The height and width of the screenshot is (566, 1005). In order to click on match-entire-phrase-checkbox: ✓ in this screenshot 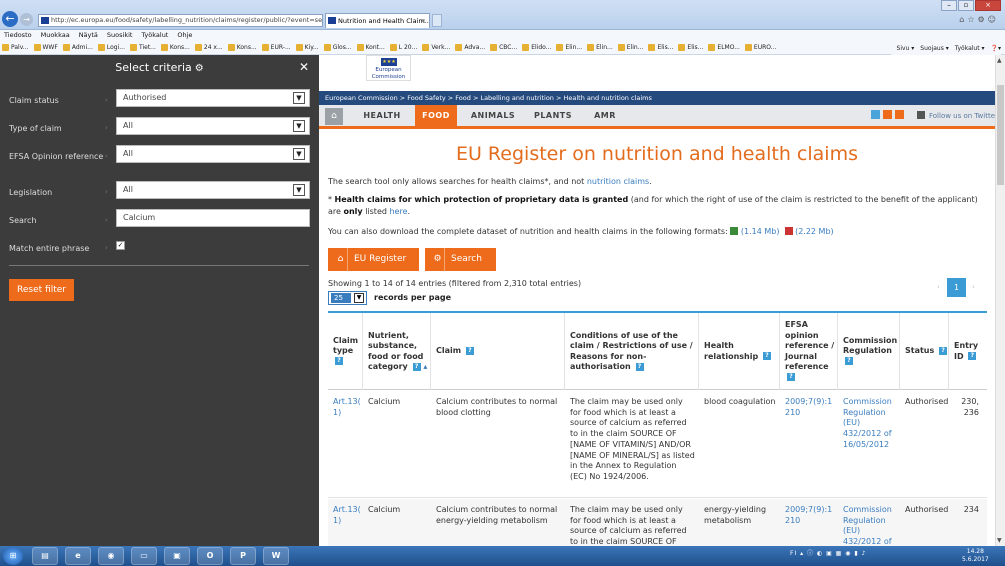, I will do `click(120, 245)`.